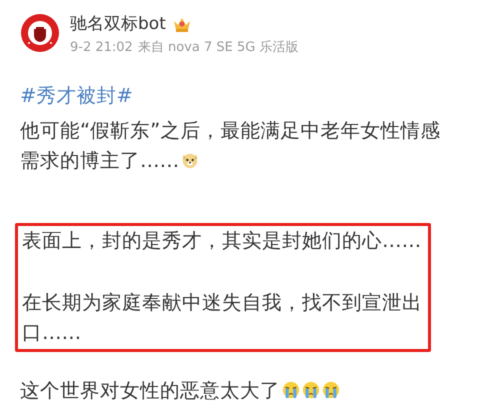 Image resolution: width=488 pixels, height=417 pixels. Describe the element at coordinates (218, 48) in the screenshot. I see `post-source: 来自 nova 7 SE 5G 乐活版` at that location.